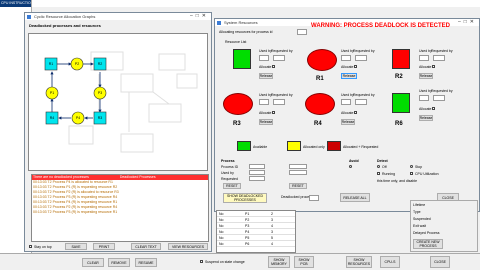 This screenshot has width=480, height=270. What do you see at coordinates (146, 246) in the screenshot?
I see `clear-text-button: CLEAR TEXT` at bounding box center [146, 246].